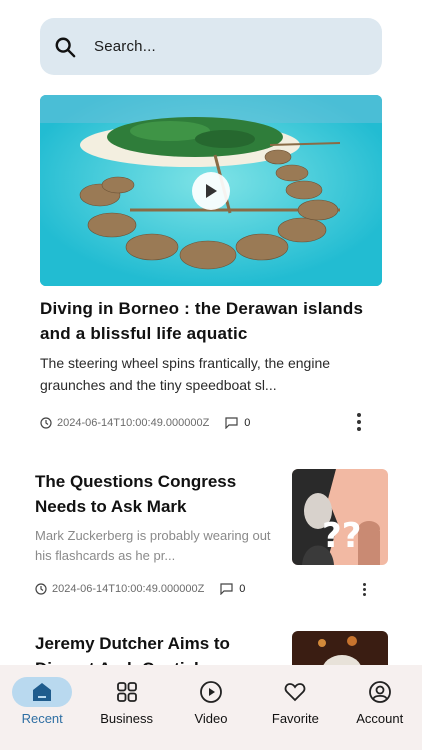 This screenshot has height=750, width=422. I want to click on featured-meta: 2024-06-14T10:00:49.000000Z 0, so click(145, 423).